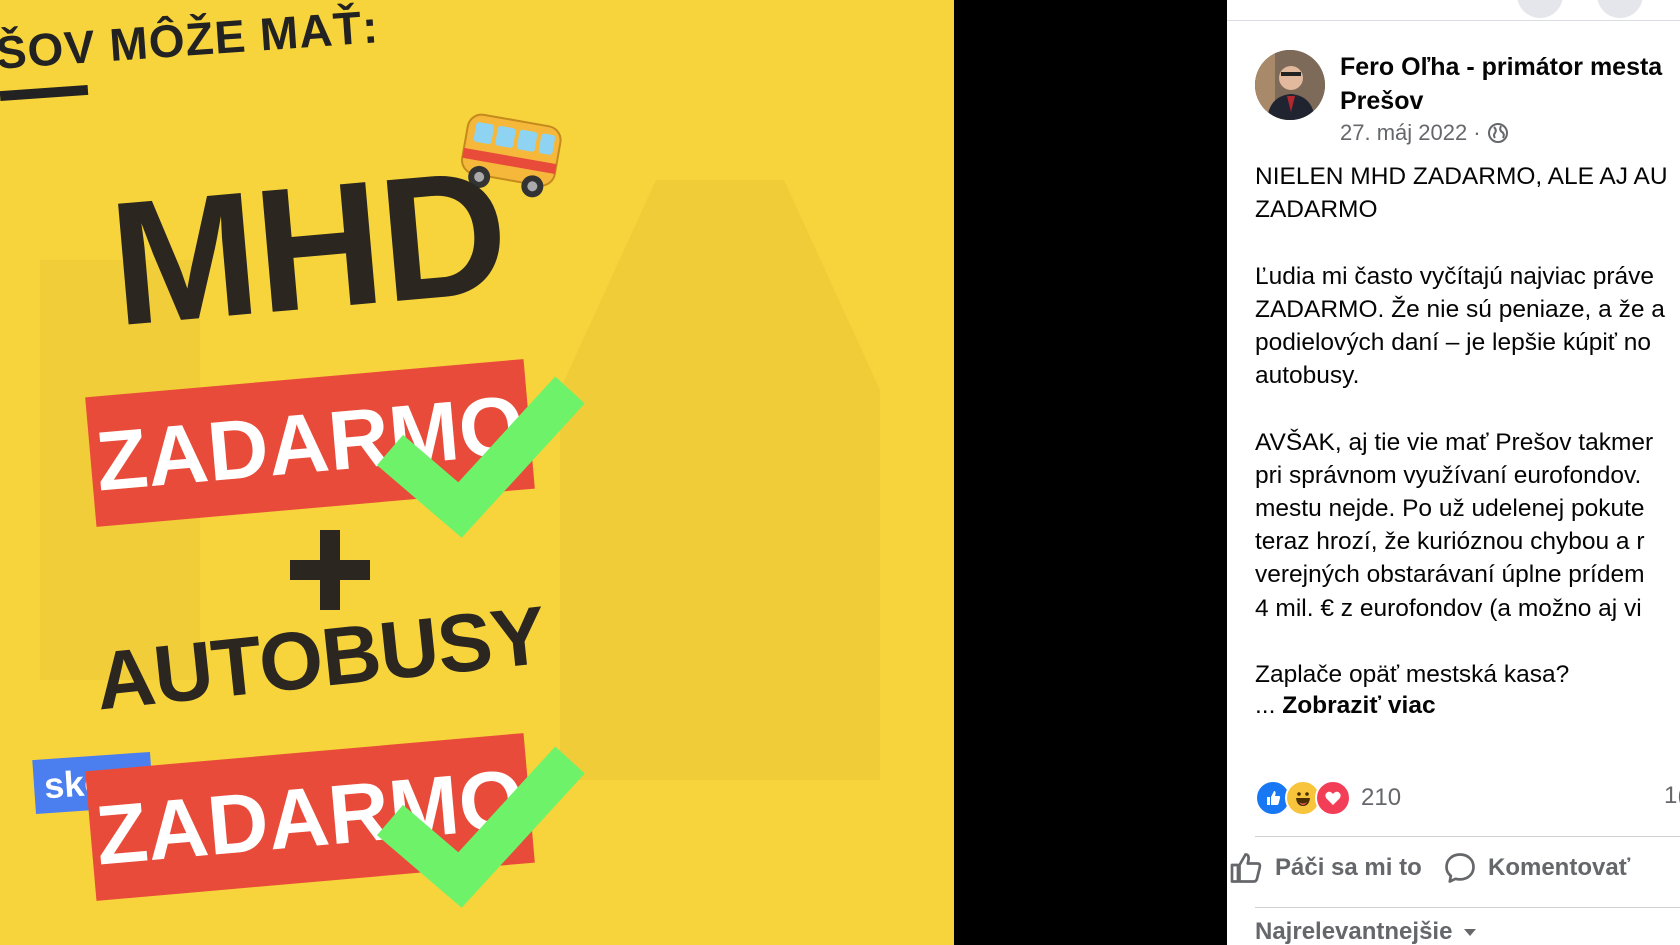 This screenshot has width=1680, height=945. Describe the element at coordinates (44, 93) in the screenshot. I see `headline-underline` at that location.